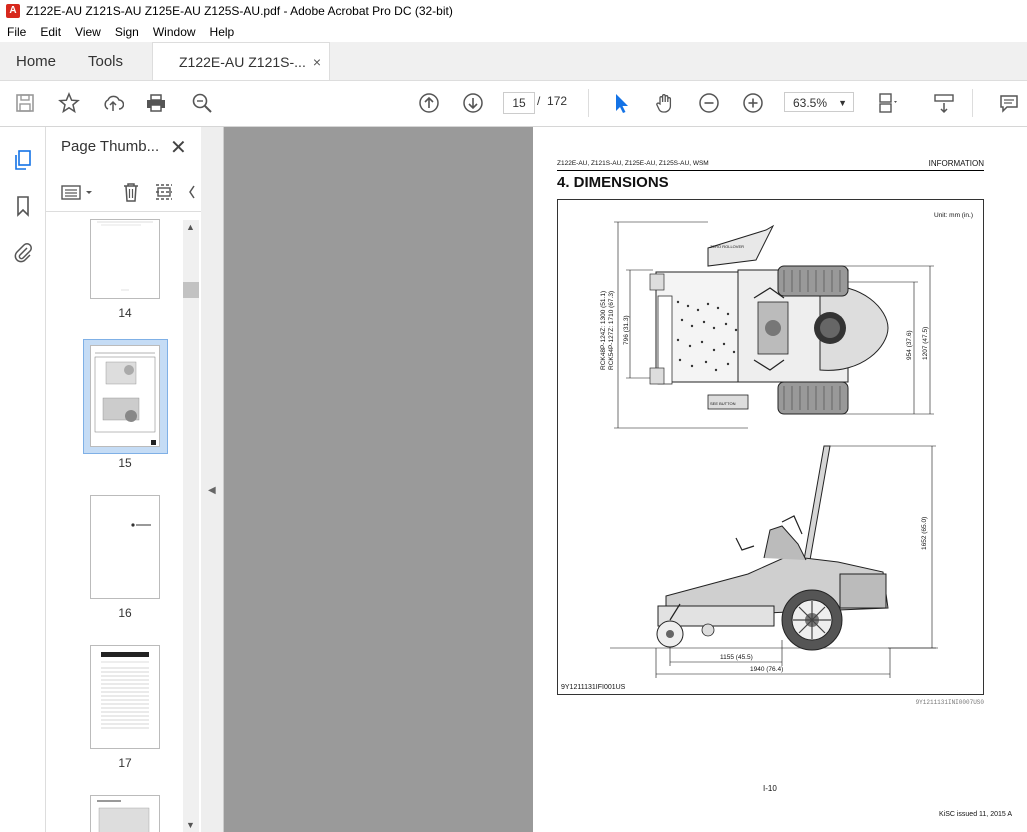 This screenshot has height=832, width=1027. Describe the element at coordinates (125, 463) in the screenshot. I see `thumbnail-label: 15` at that location.